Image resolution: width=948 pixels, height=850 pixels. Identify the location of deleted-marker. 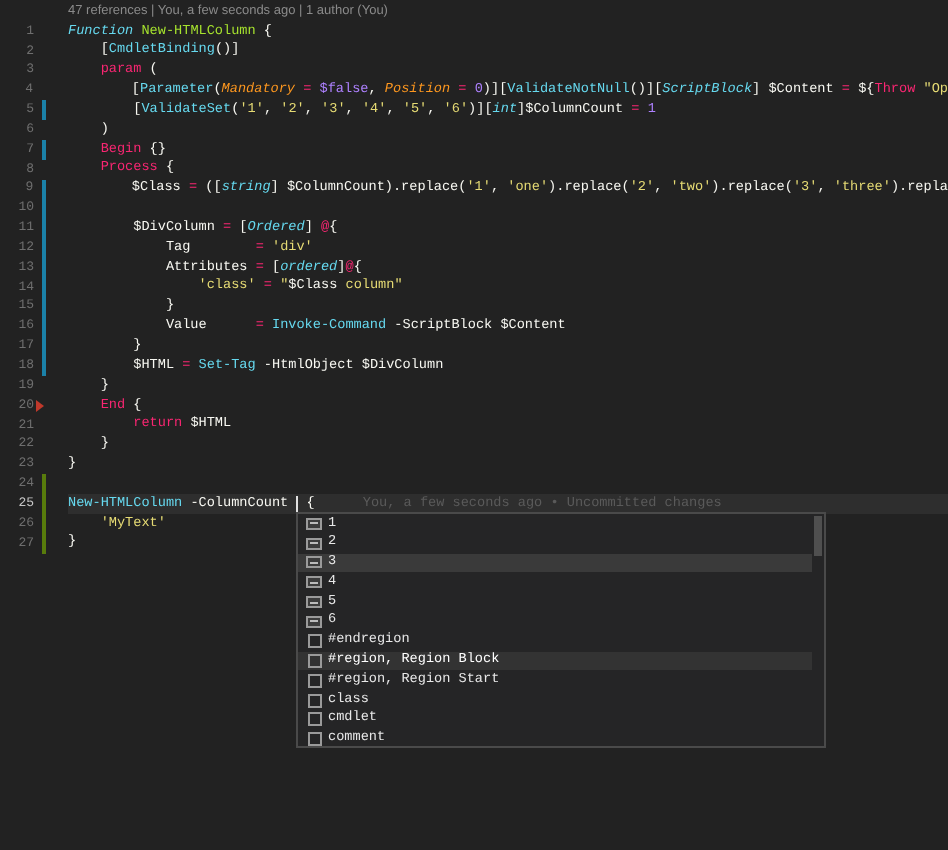
(40, 405).